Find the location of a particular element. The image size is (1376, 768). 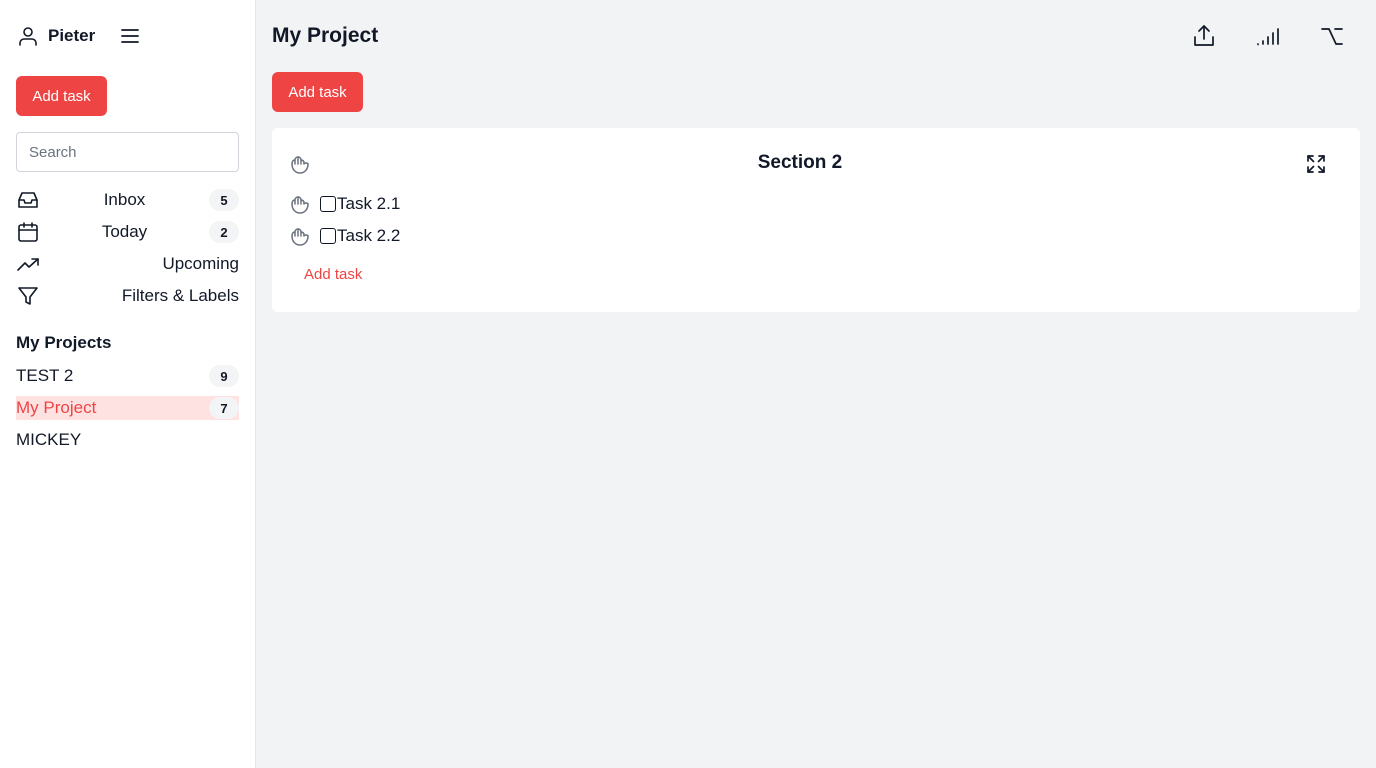

user-menu: Pieter is located at coordinates (55, 36).